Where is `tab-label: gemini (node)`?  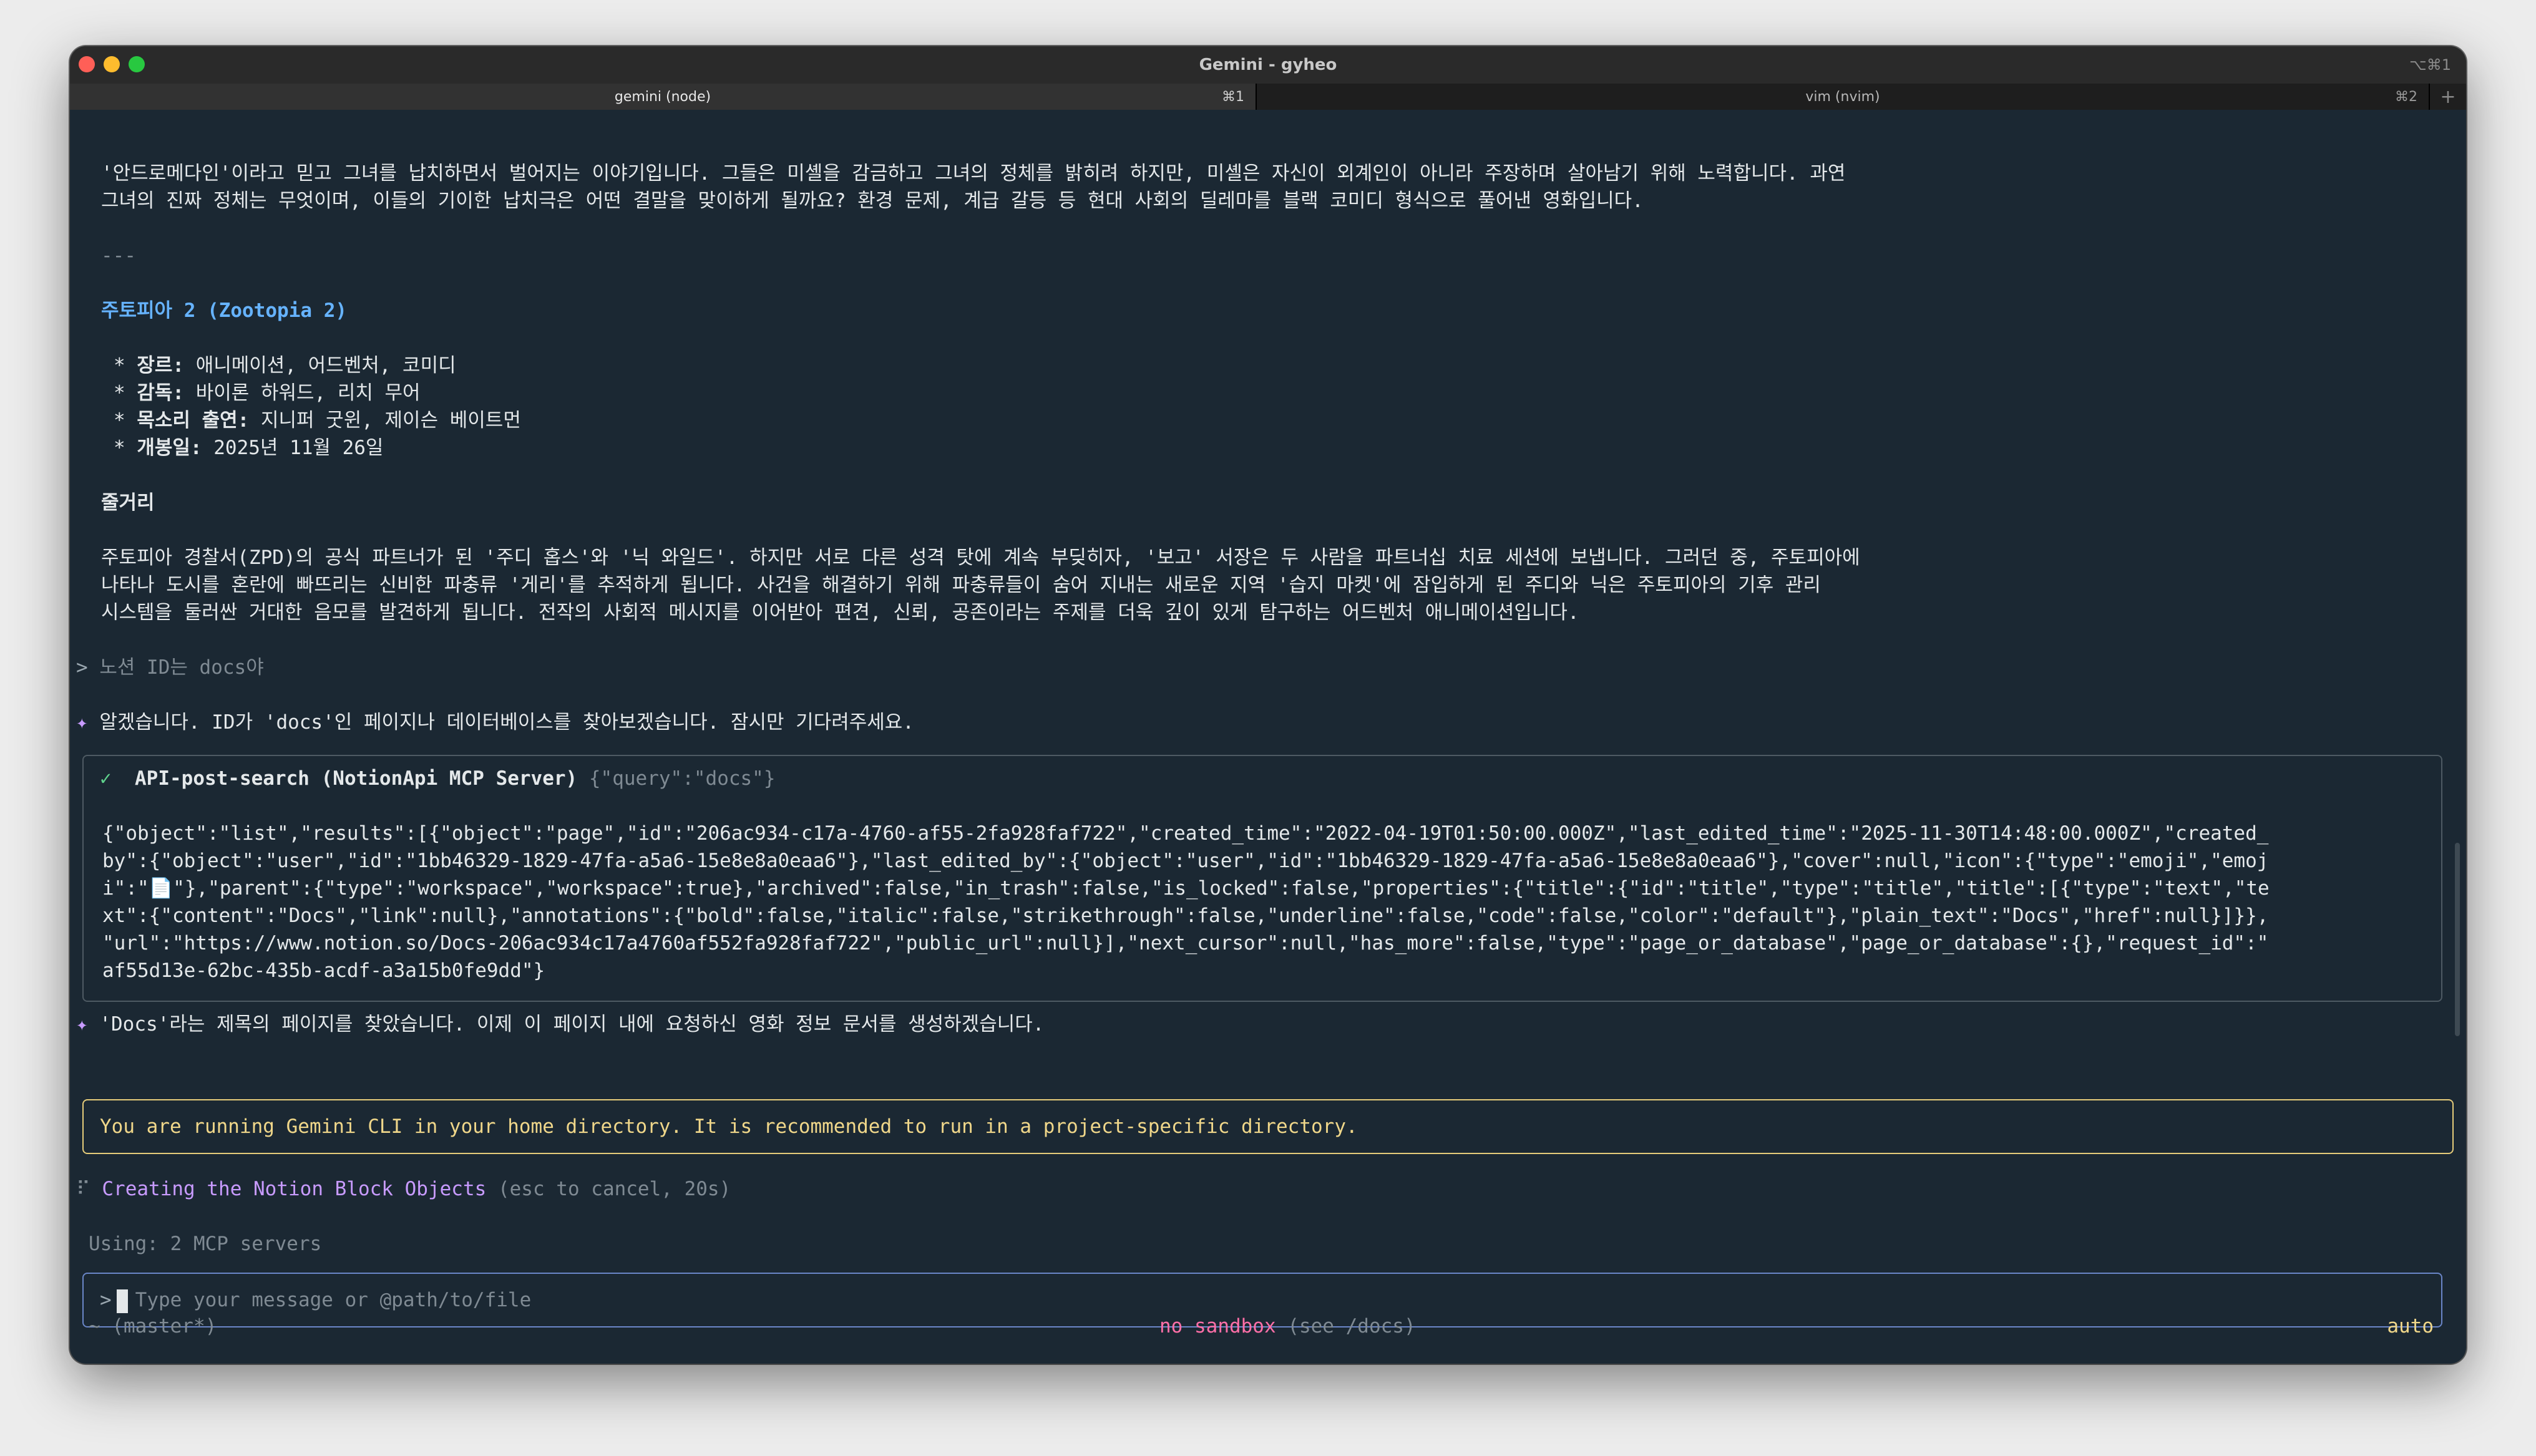 tab-label: gemini (node) is located at coordinates (662, 97).